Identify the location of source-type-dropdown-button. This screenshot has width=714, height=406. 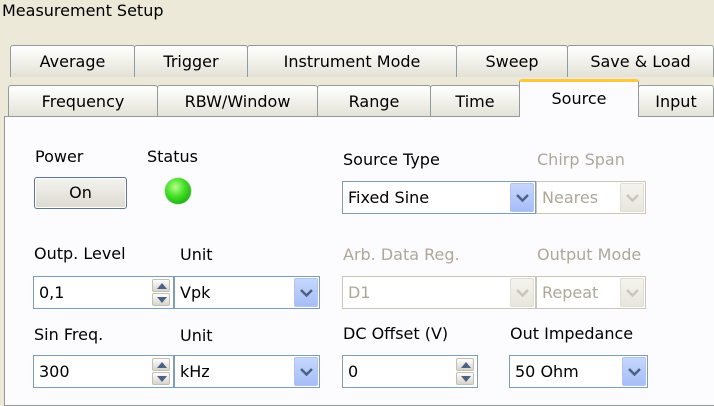
(522, 197).